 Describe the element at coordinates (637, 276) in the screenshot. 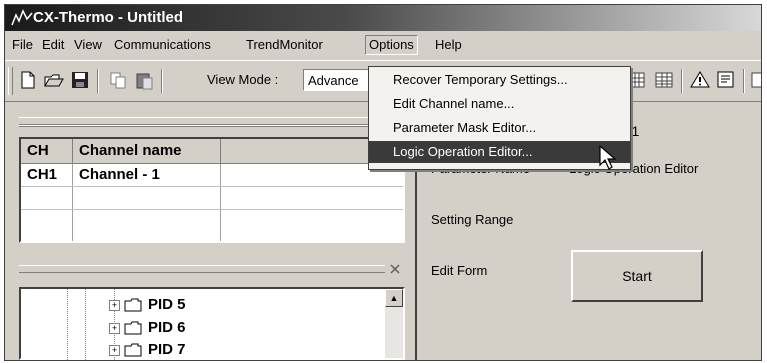

I see `start-button: Start` at that location.